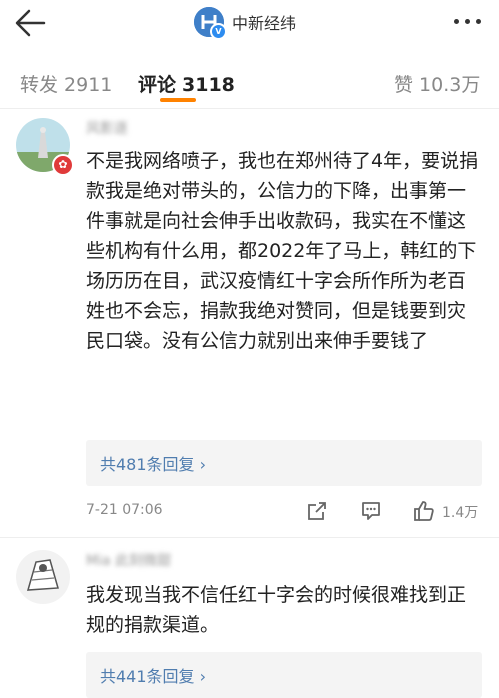 Image resolution: width=499 pixels, height=698 pixels. I want to click on divider, so click(249, 537).